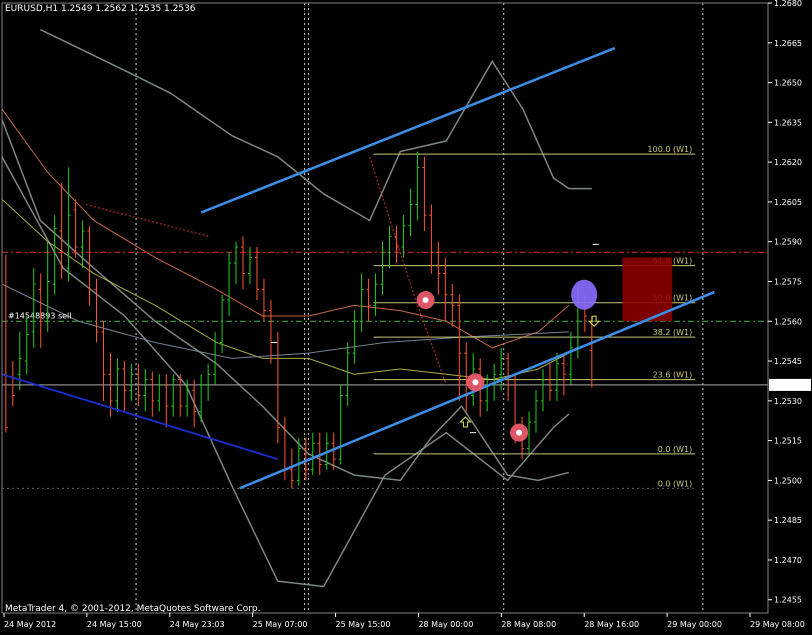  I want to click on y-tick-label: 1.2560, so click(788, 321).